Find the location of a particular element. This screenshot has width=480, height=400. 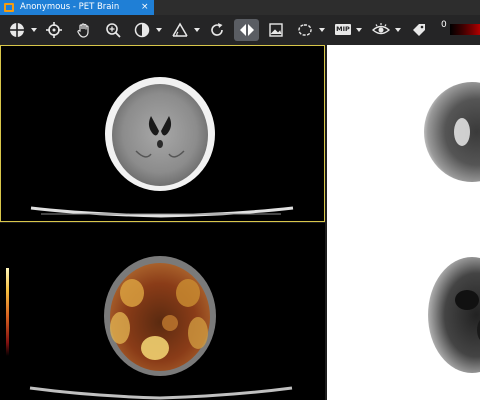

colormap-min-label: 0 is located at coordinates (444, 25).